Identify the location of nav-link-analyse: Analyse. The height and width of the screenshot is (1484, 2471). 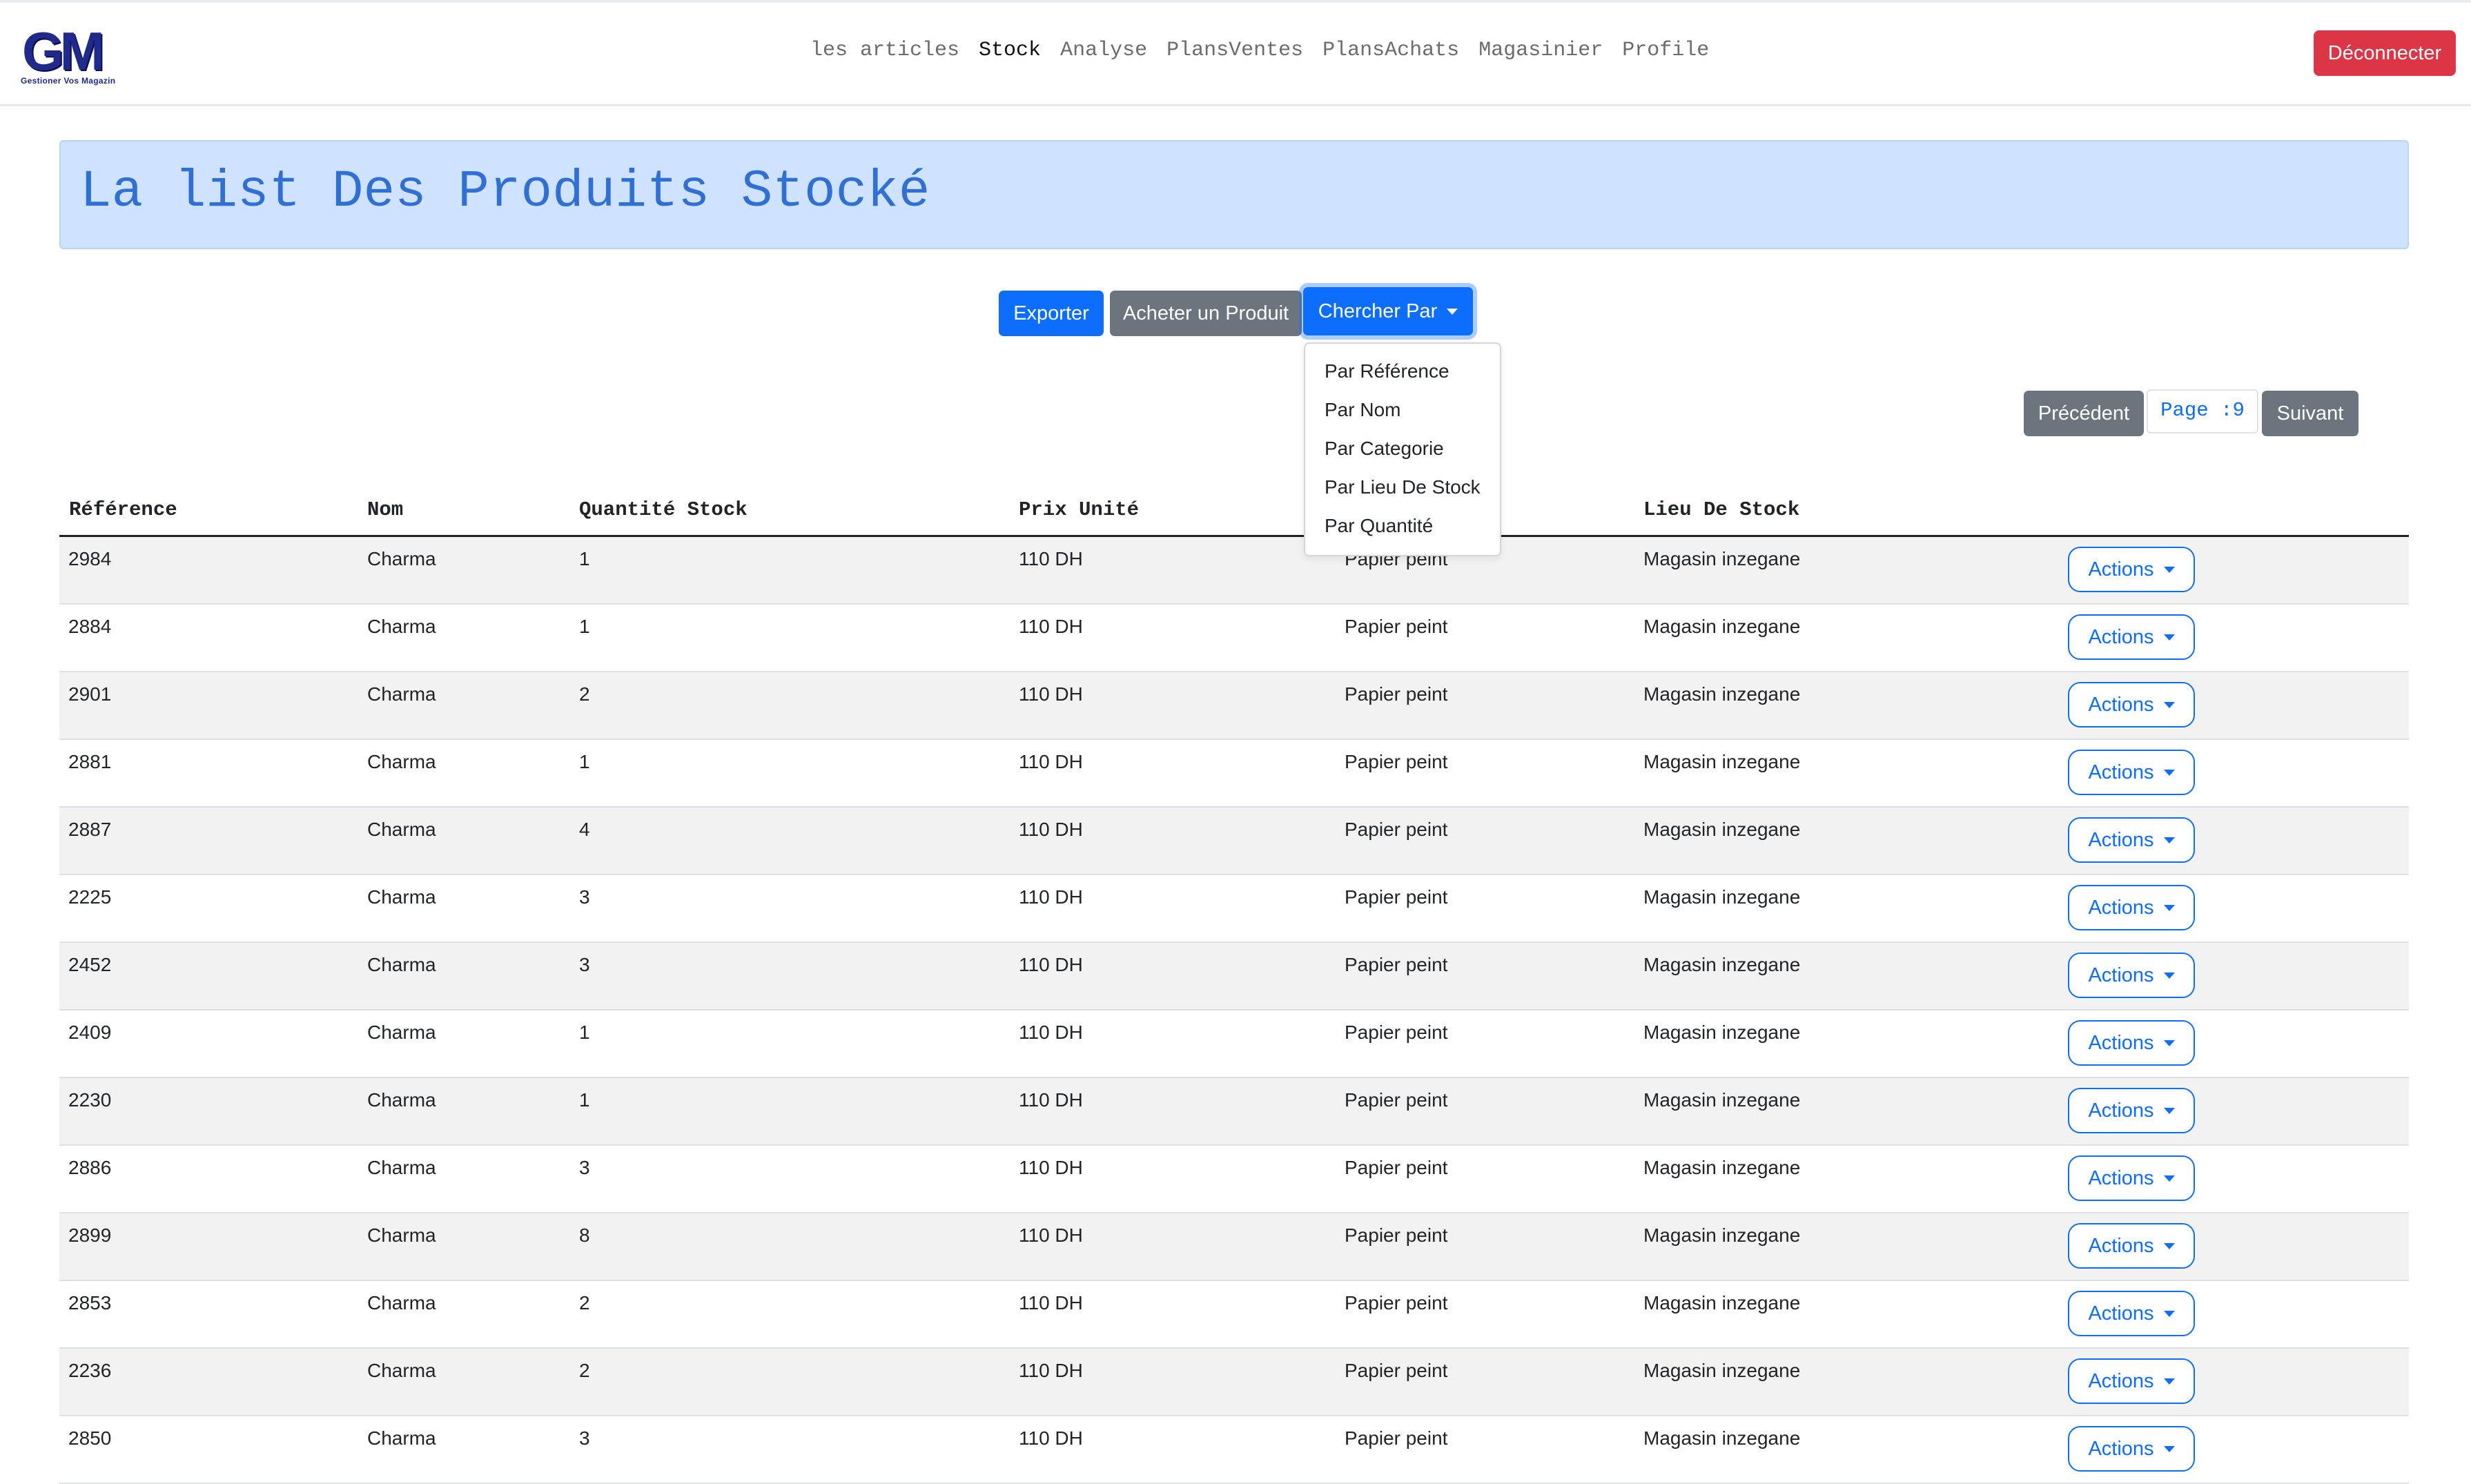
(1103, 51).